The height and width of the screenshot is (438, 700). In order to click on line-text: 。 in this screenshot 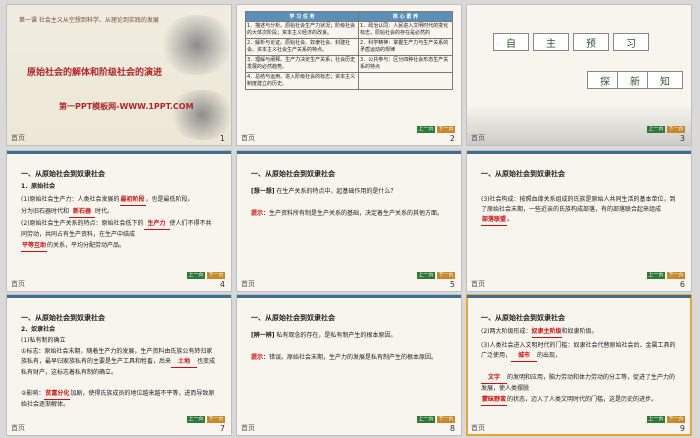, I will do `click(510, 219)`.